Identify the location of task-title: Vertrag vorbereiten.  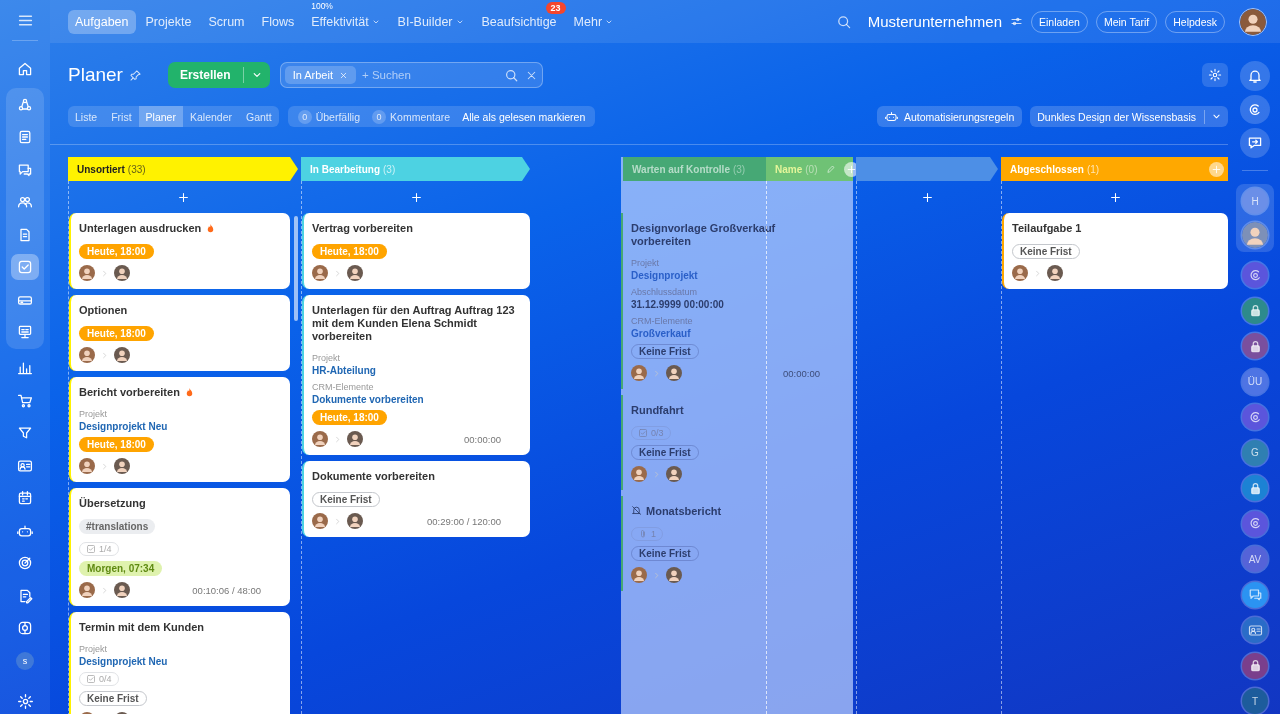
(362, 228).